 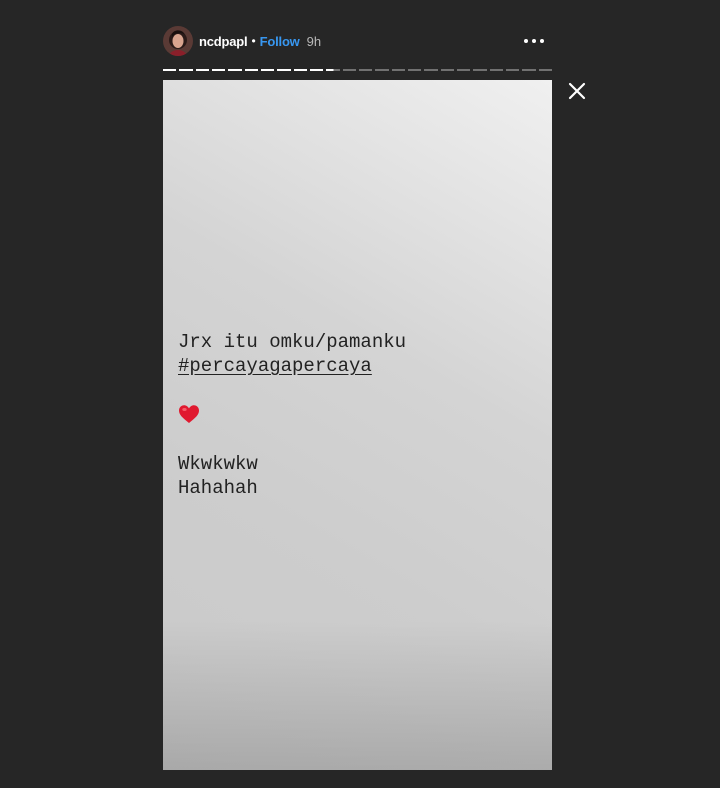 What do you see at coordinates (218, 488) in the screenshot?
I see `story-text-line: Hahahah` at bounding box center [218, 488].